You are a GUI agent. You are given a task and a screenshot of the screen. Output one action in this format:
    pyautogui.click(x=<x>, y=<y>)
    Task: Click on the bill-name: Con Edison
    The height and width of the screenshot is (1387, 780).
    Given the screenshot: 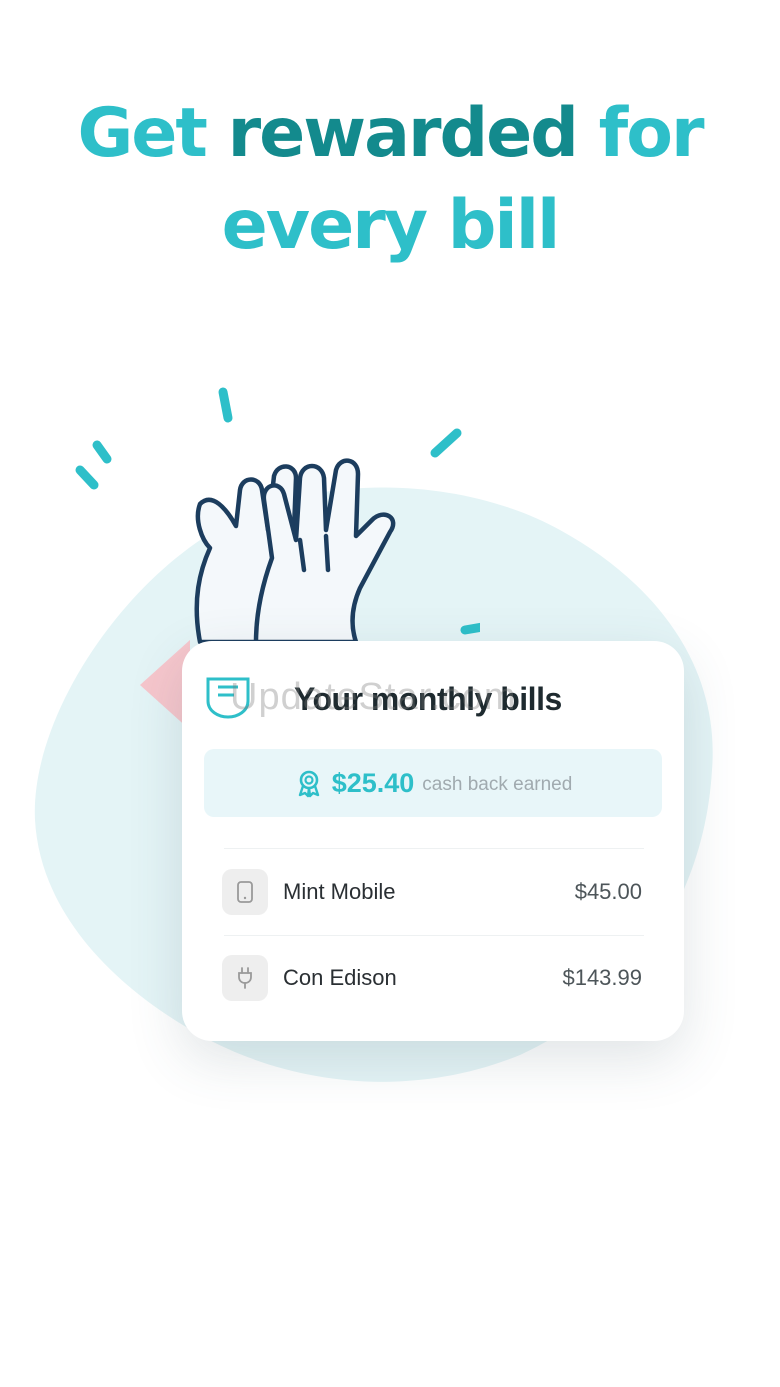 What is the action you would take?
    pyautogui.click(x=340, y=977)
    